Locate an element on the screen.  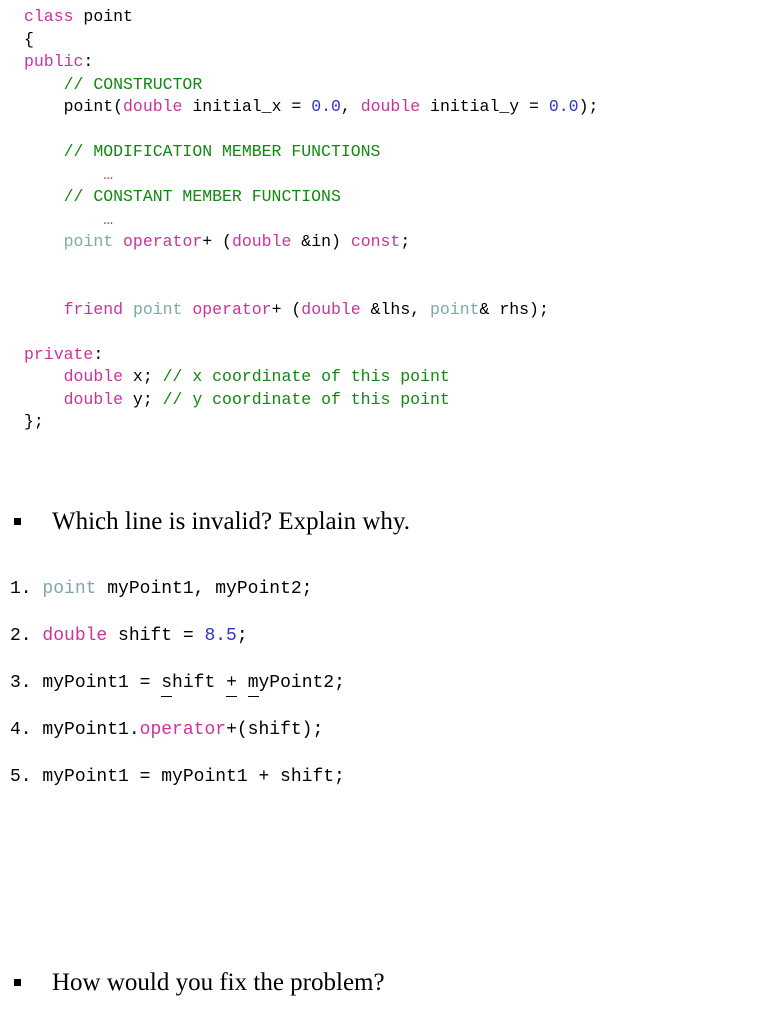
code-line: point operator+ (double &in) const; is located at coordinates (385, 242).